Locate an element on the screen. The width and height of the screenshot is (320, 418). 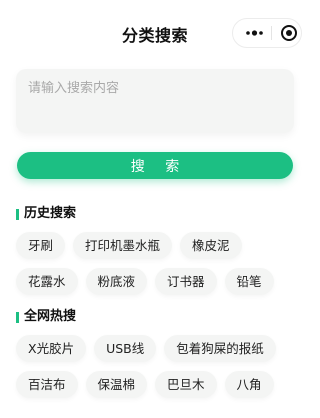
hot-search-tag: 巴旦木 is located at coordinates (186, 384).